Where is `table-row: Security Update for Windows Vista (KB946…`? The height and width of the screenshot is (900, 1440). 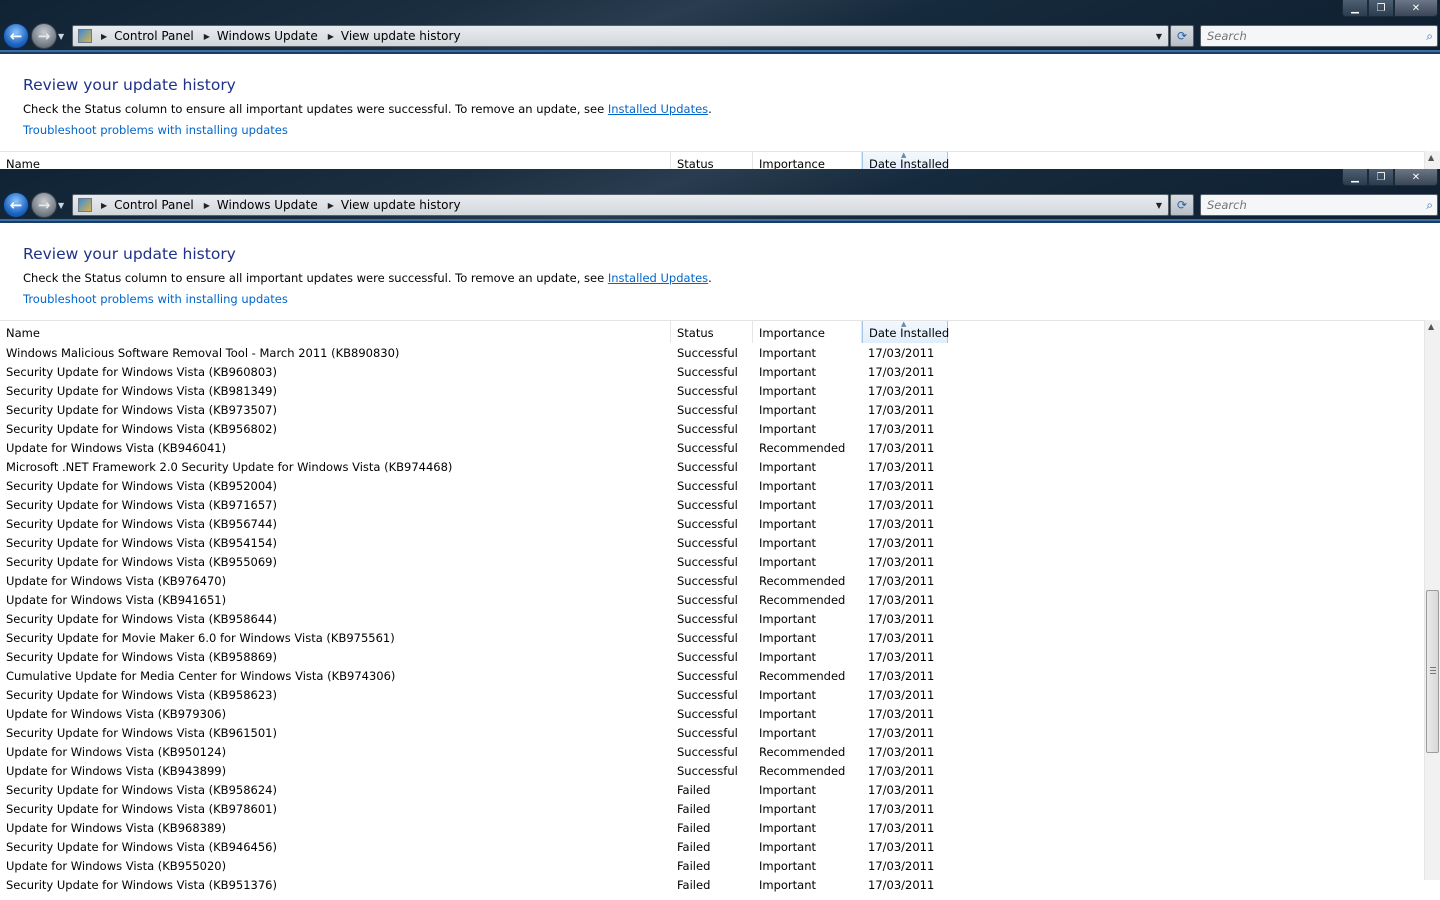
table-row: Security Update for Windows Vista (KB946… is located at coordinates (712, 847).